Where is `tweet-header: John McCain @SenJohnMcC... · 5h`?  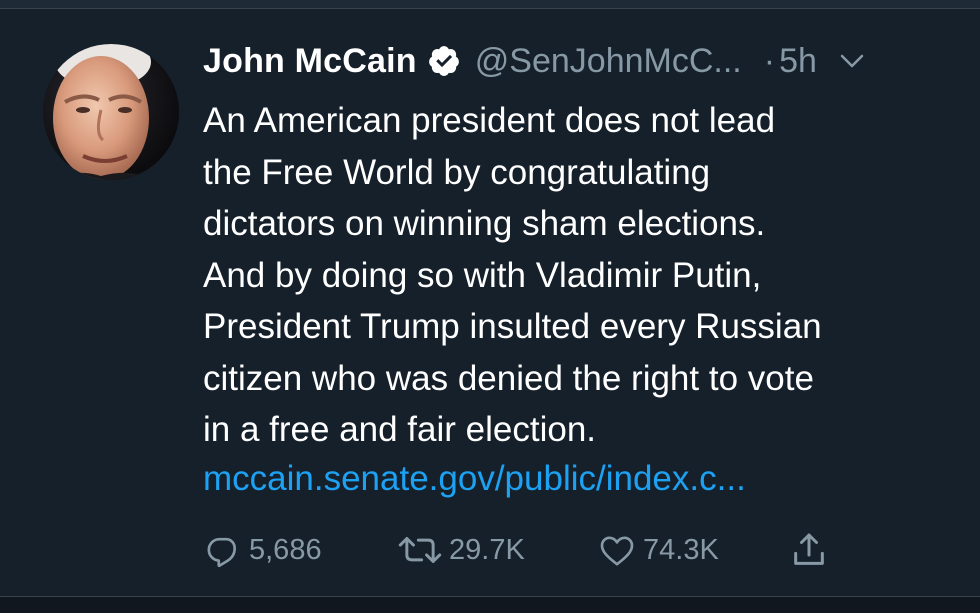 tweet-header: John McCain @SenJohnMcC... · 5h is located at coordinates (583, 61).